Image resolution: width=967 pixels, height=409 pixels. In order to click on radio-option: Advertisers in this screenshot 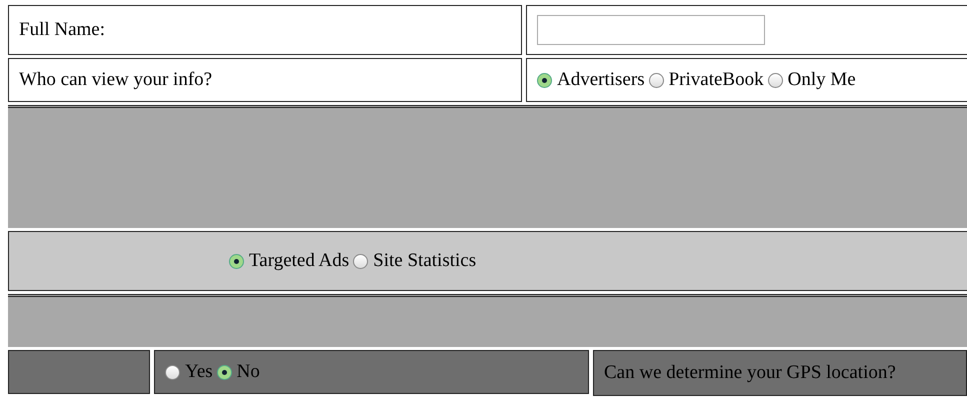, I will do `click(591, 80)`.